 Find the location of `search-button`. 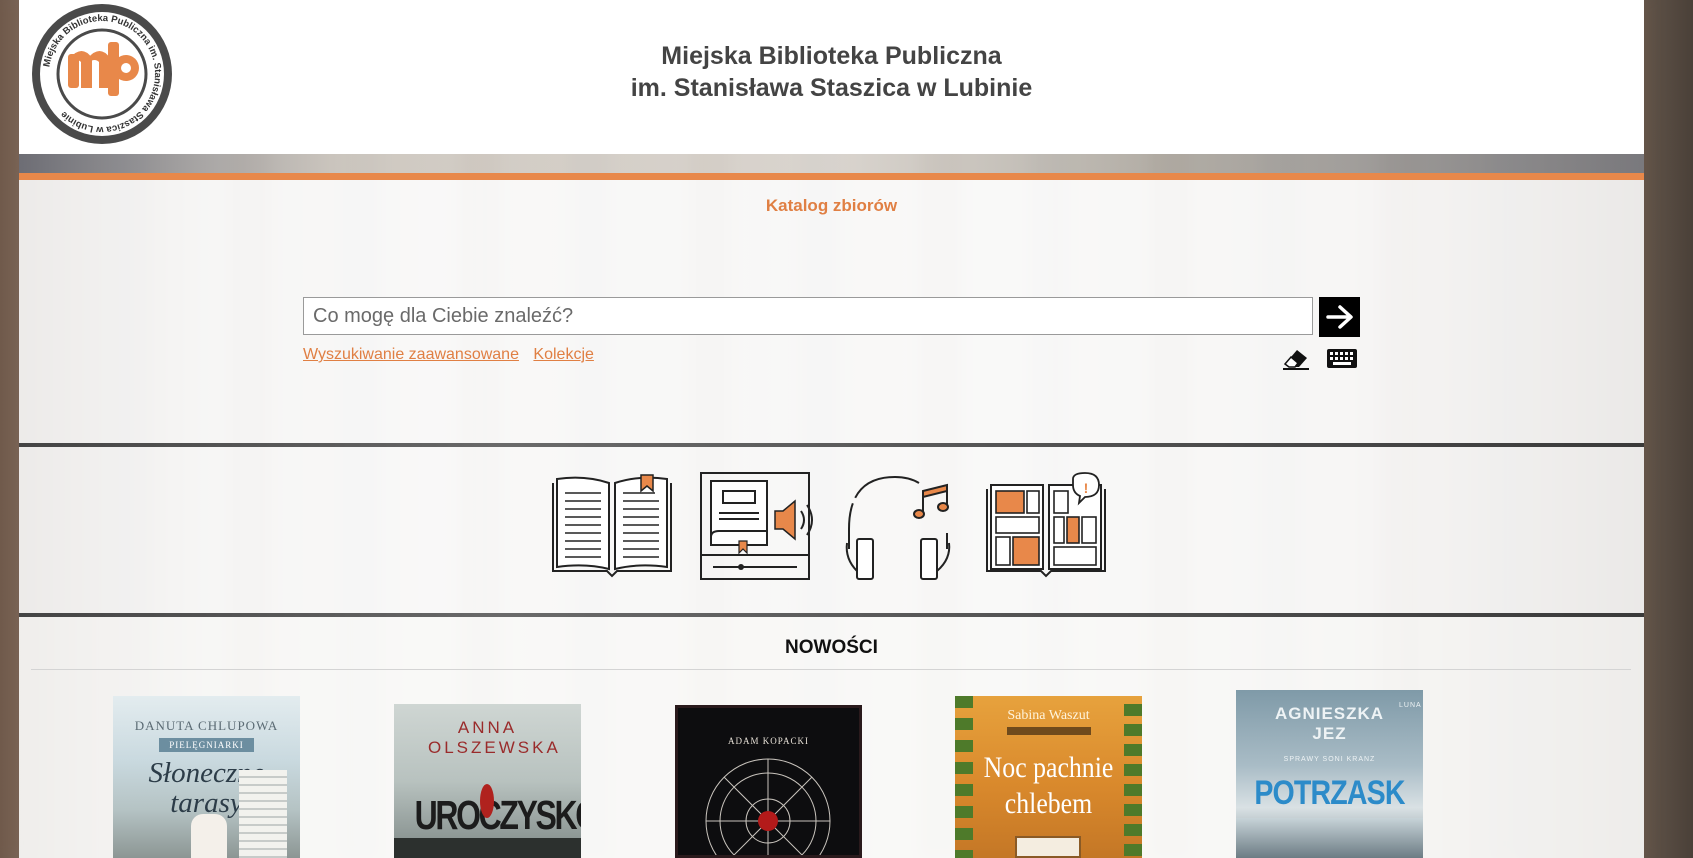

search-button is located at coordinates (1339, 317).